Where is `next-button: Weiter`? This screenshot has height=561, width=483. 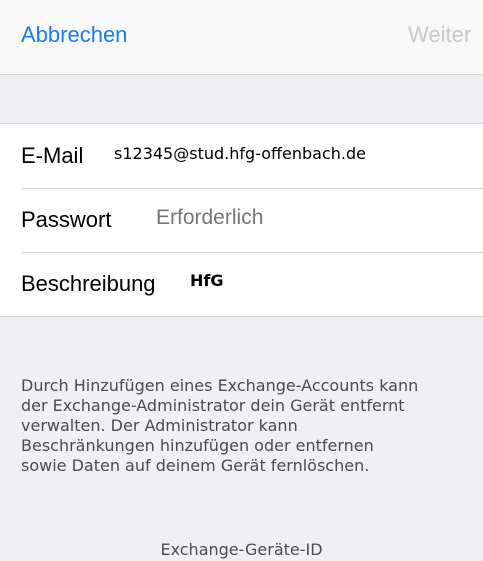 next-button: Weiter is located at coordinates (439, 35).